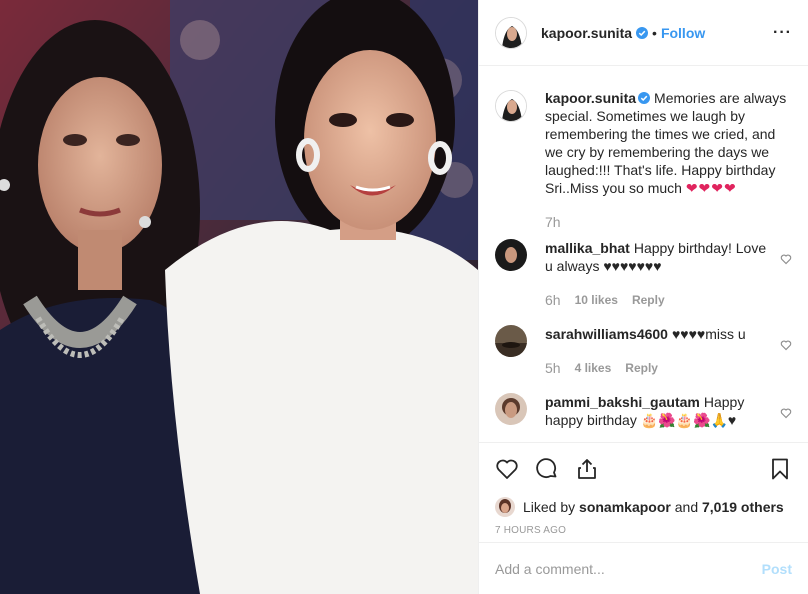  Describe the element at coordinates (643, 468) in the screenshot. I see `post-actions-bar` at that location.